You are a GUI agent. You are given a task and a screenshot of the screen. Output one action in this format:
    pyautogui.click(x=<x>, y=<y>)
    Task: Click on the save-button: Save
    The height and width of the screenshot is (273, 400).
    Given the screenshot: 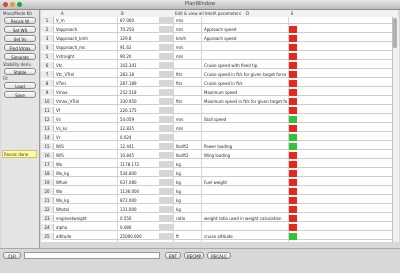 What is the action you would take?
    pyautogui.click(x=20, y=94)
    